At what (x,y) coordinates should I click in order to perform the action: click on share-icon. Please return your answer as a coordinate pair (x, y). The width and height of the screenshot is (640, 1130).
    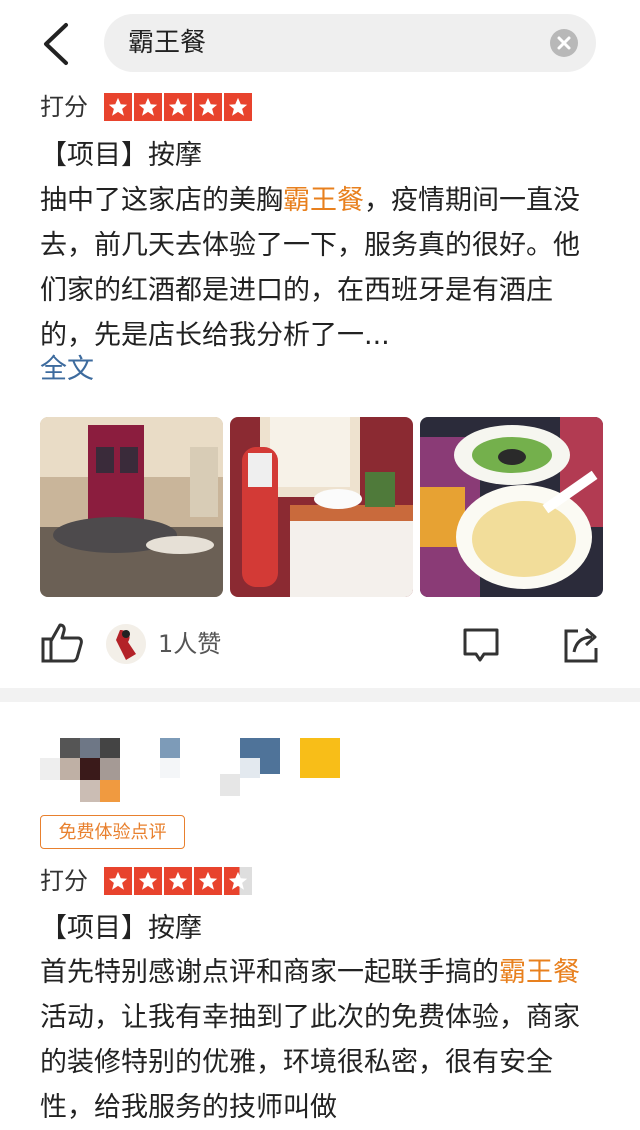
    Looking at the image, I should click on (581, 645).